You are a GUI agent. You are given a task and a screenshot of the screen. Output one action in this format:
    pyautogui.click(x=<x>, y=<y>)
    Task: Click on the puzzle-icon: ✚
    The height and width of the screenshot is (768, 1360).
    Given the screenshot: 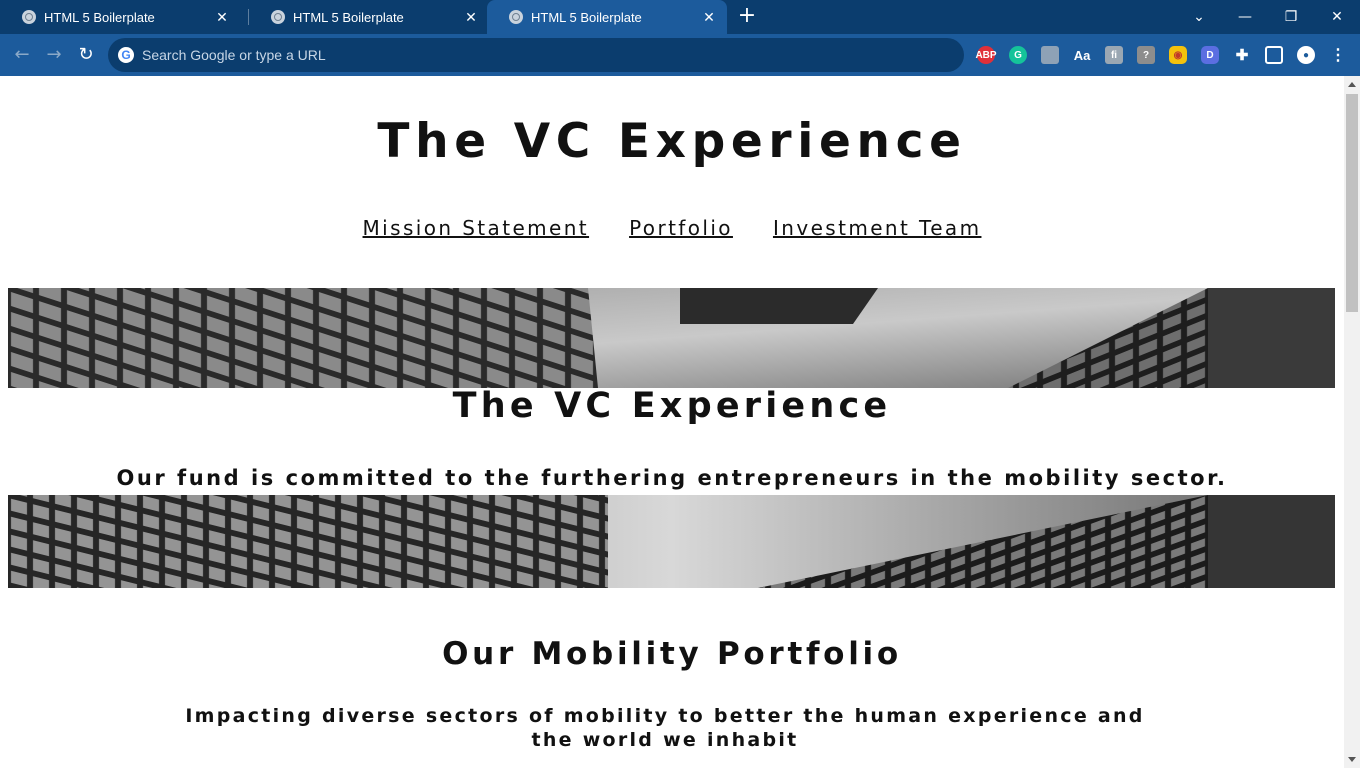 What is the action you would take?
    pyautogui.click(x=1242, y=55)
    